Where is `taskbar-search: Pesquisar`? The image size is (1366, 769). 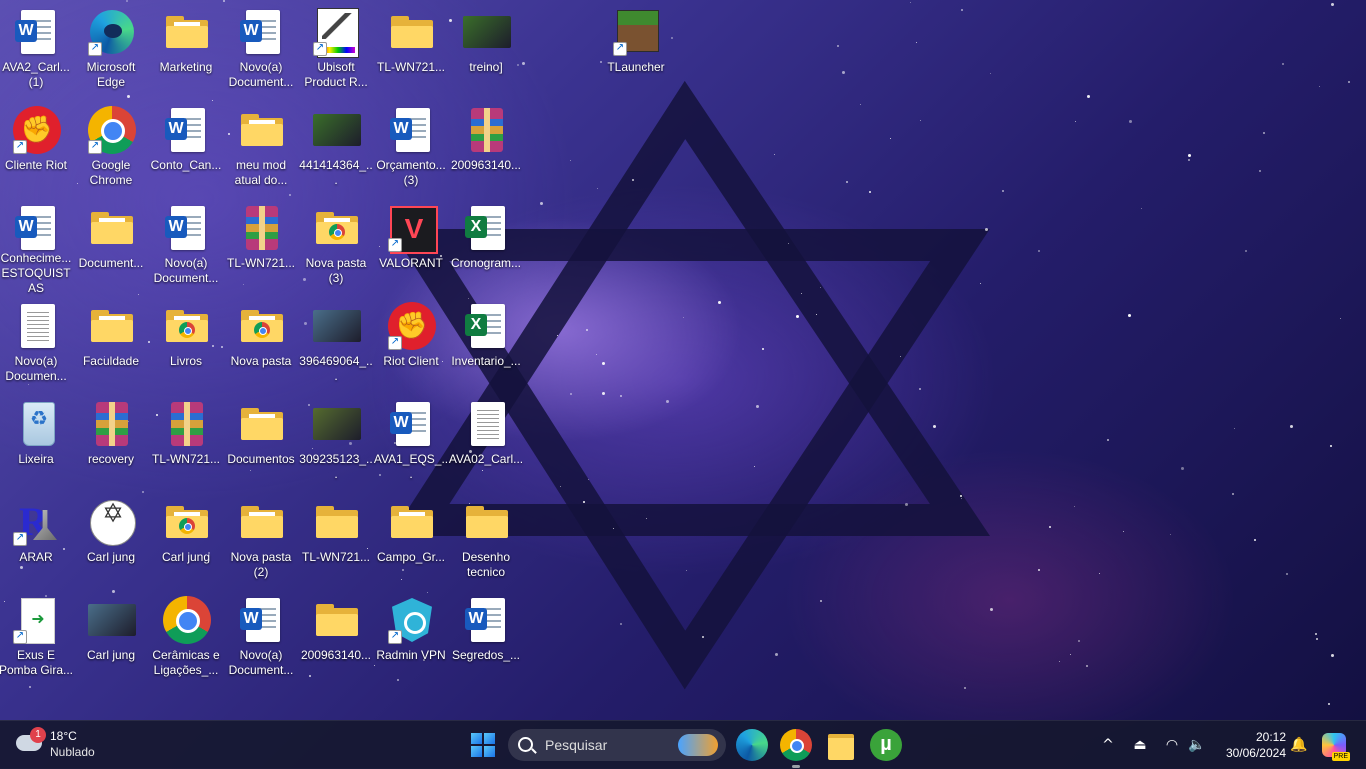 taskbar-search: Pesquisar is located at coordinates (617, 745).